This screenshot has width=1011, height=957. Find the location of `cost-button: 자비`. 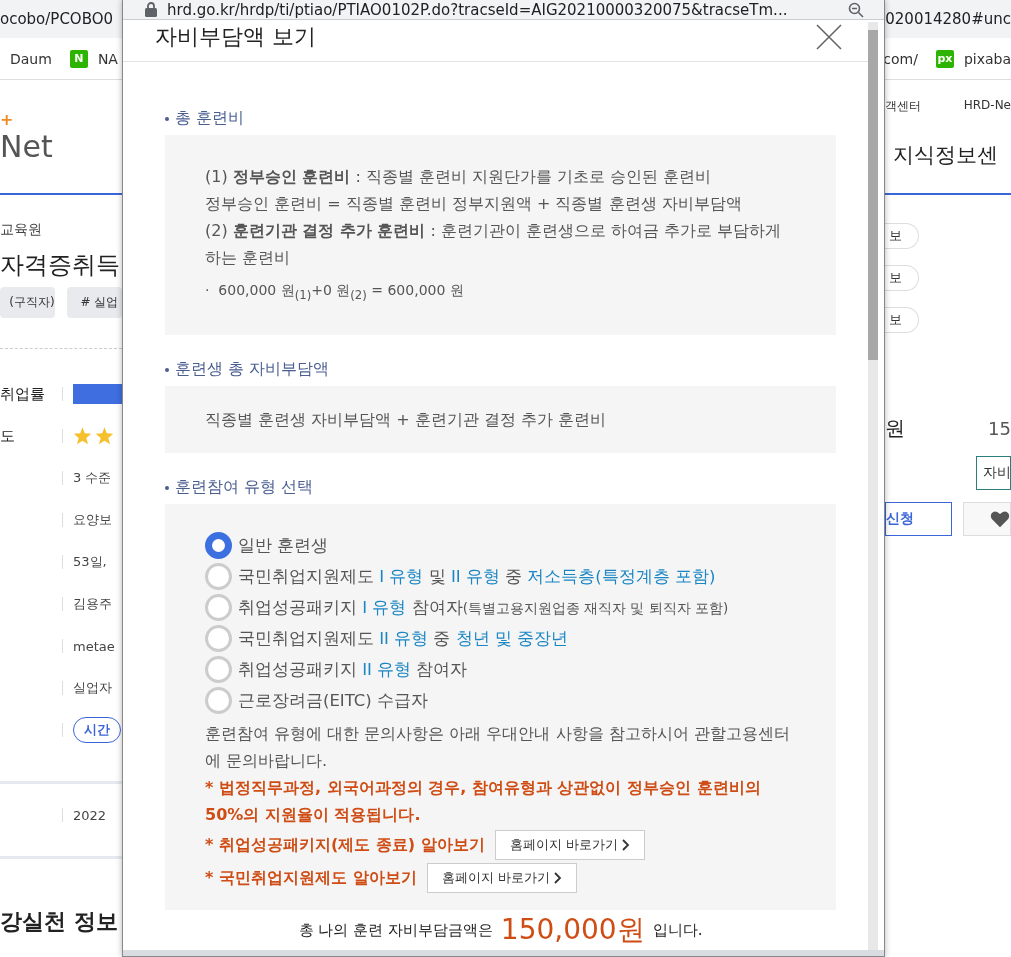

cost-button: 자비 is located at coordinates (993, 473).